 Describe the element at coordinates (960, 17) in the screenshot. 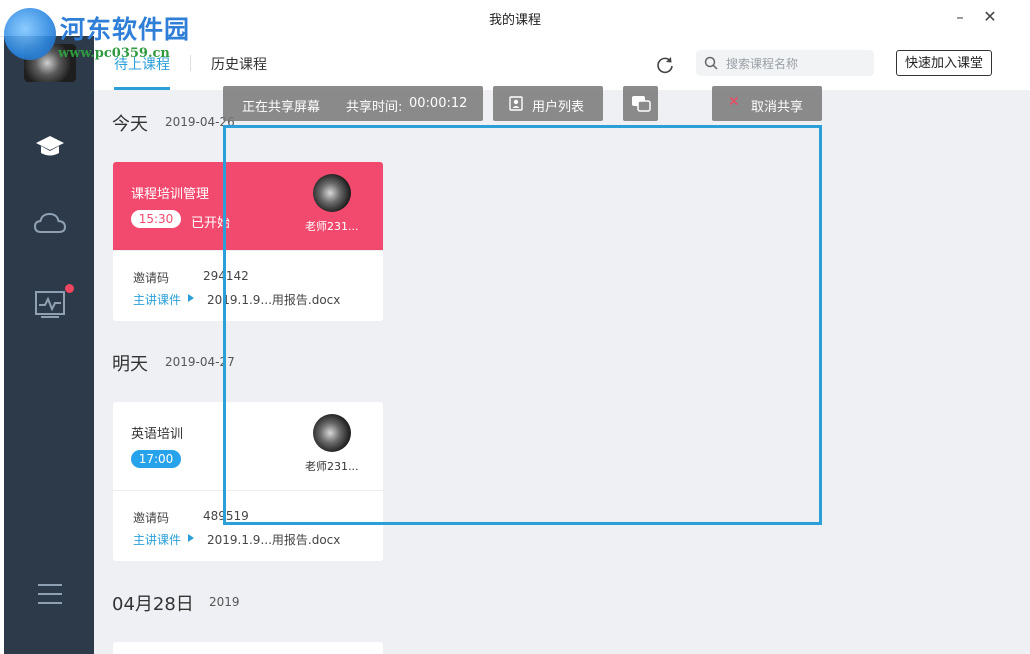

I see `minimize-button: –` at that location.